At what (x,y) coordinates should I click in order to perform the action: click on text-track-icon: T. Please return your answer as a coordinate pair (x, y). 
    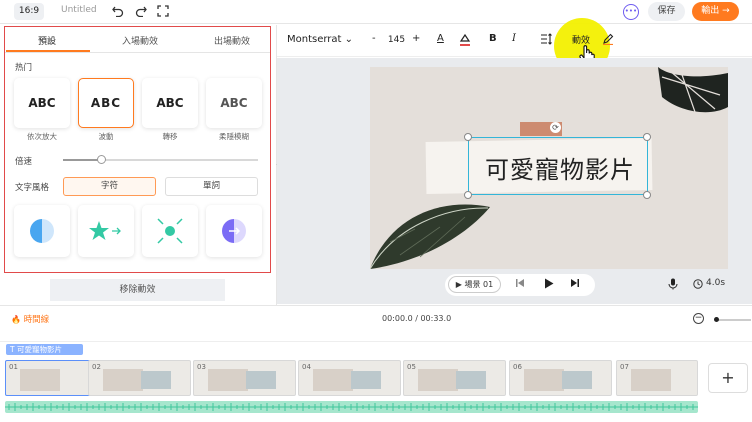
    Looking at the image, I should click on (12, 349).